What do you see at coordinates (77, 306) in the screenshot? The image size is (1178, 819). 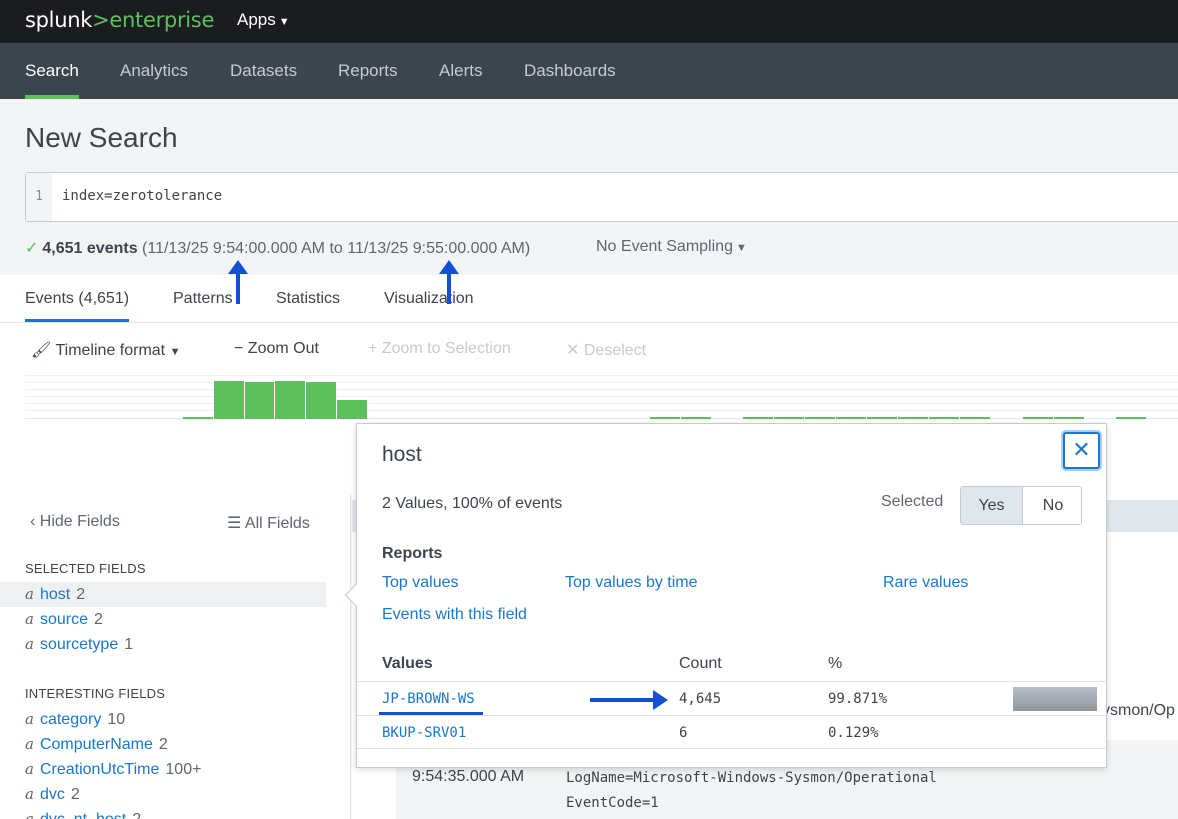 I see `tab-events: Events (4,651)` at bounding box center [77, 306].